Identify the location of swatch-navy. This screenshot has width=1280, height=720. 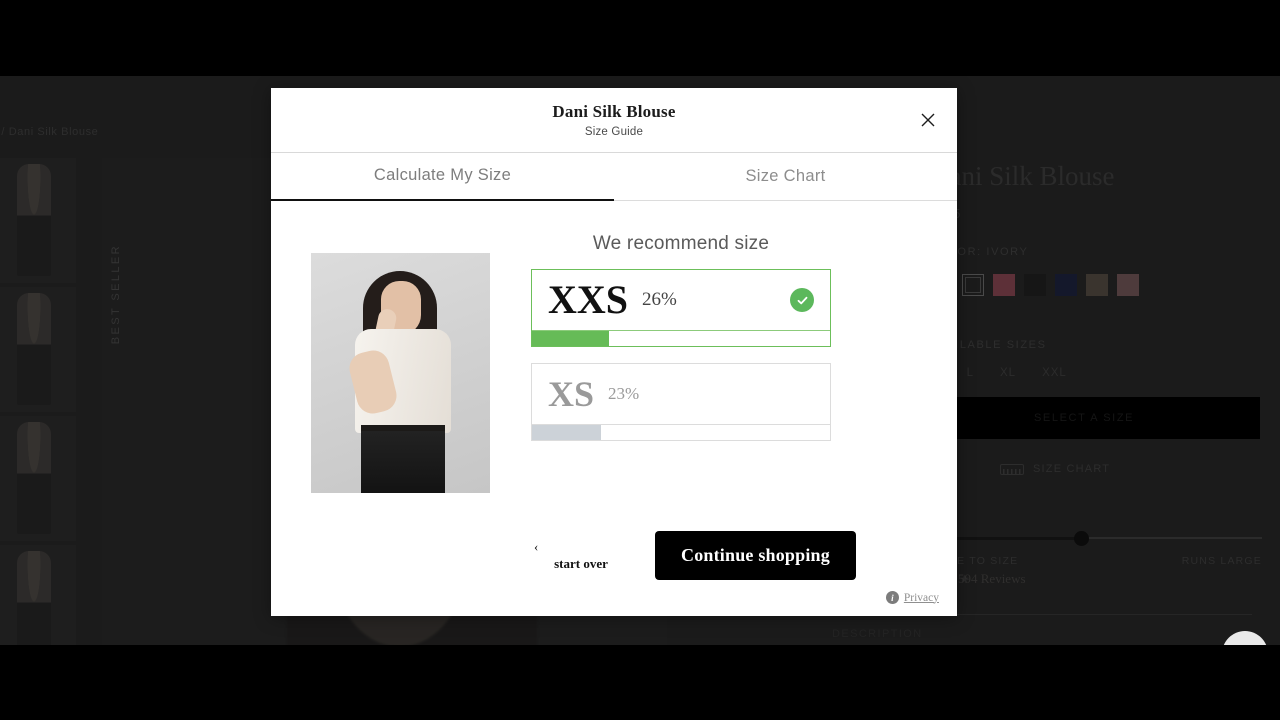
(1066, 285).